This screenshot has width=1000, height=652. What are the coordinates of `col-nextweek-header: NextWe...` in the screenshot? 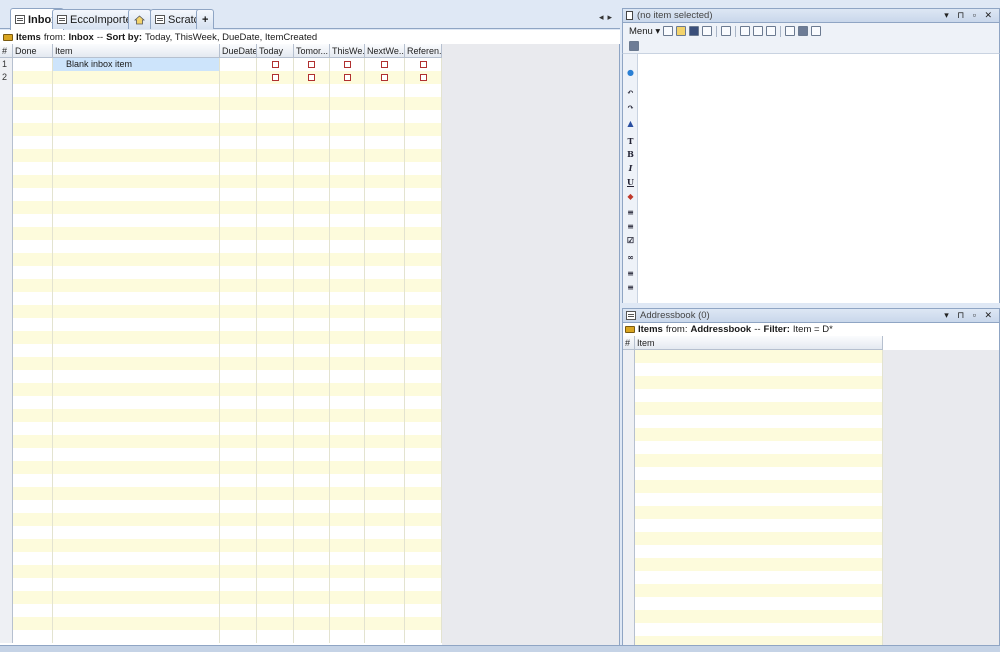 It's located at (385, 51).